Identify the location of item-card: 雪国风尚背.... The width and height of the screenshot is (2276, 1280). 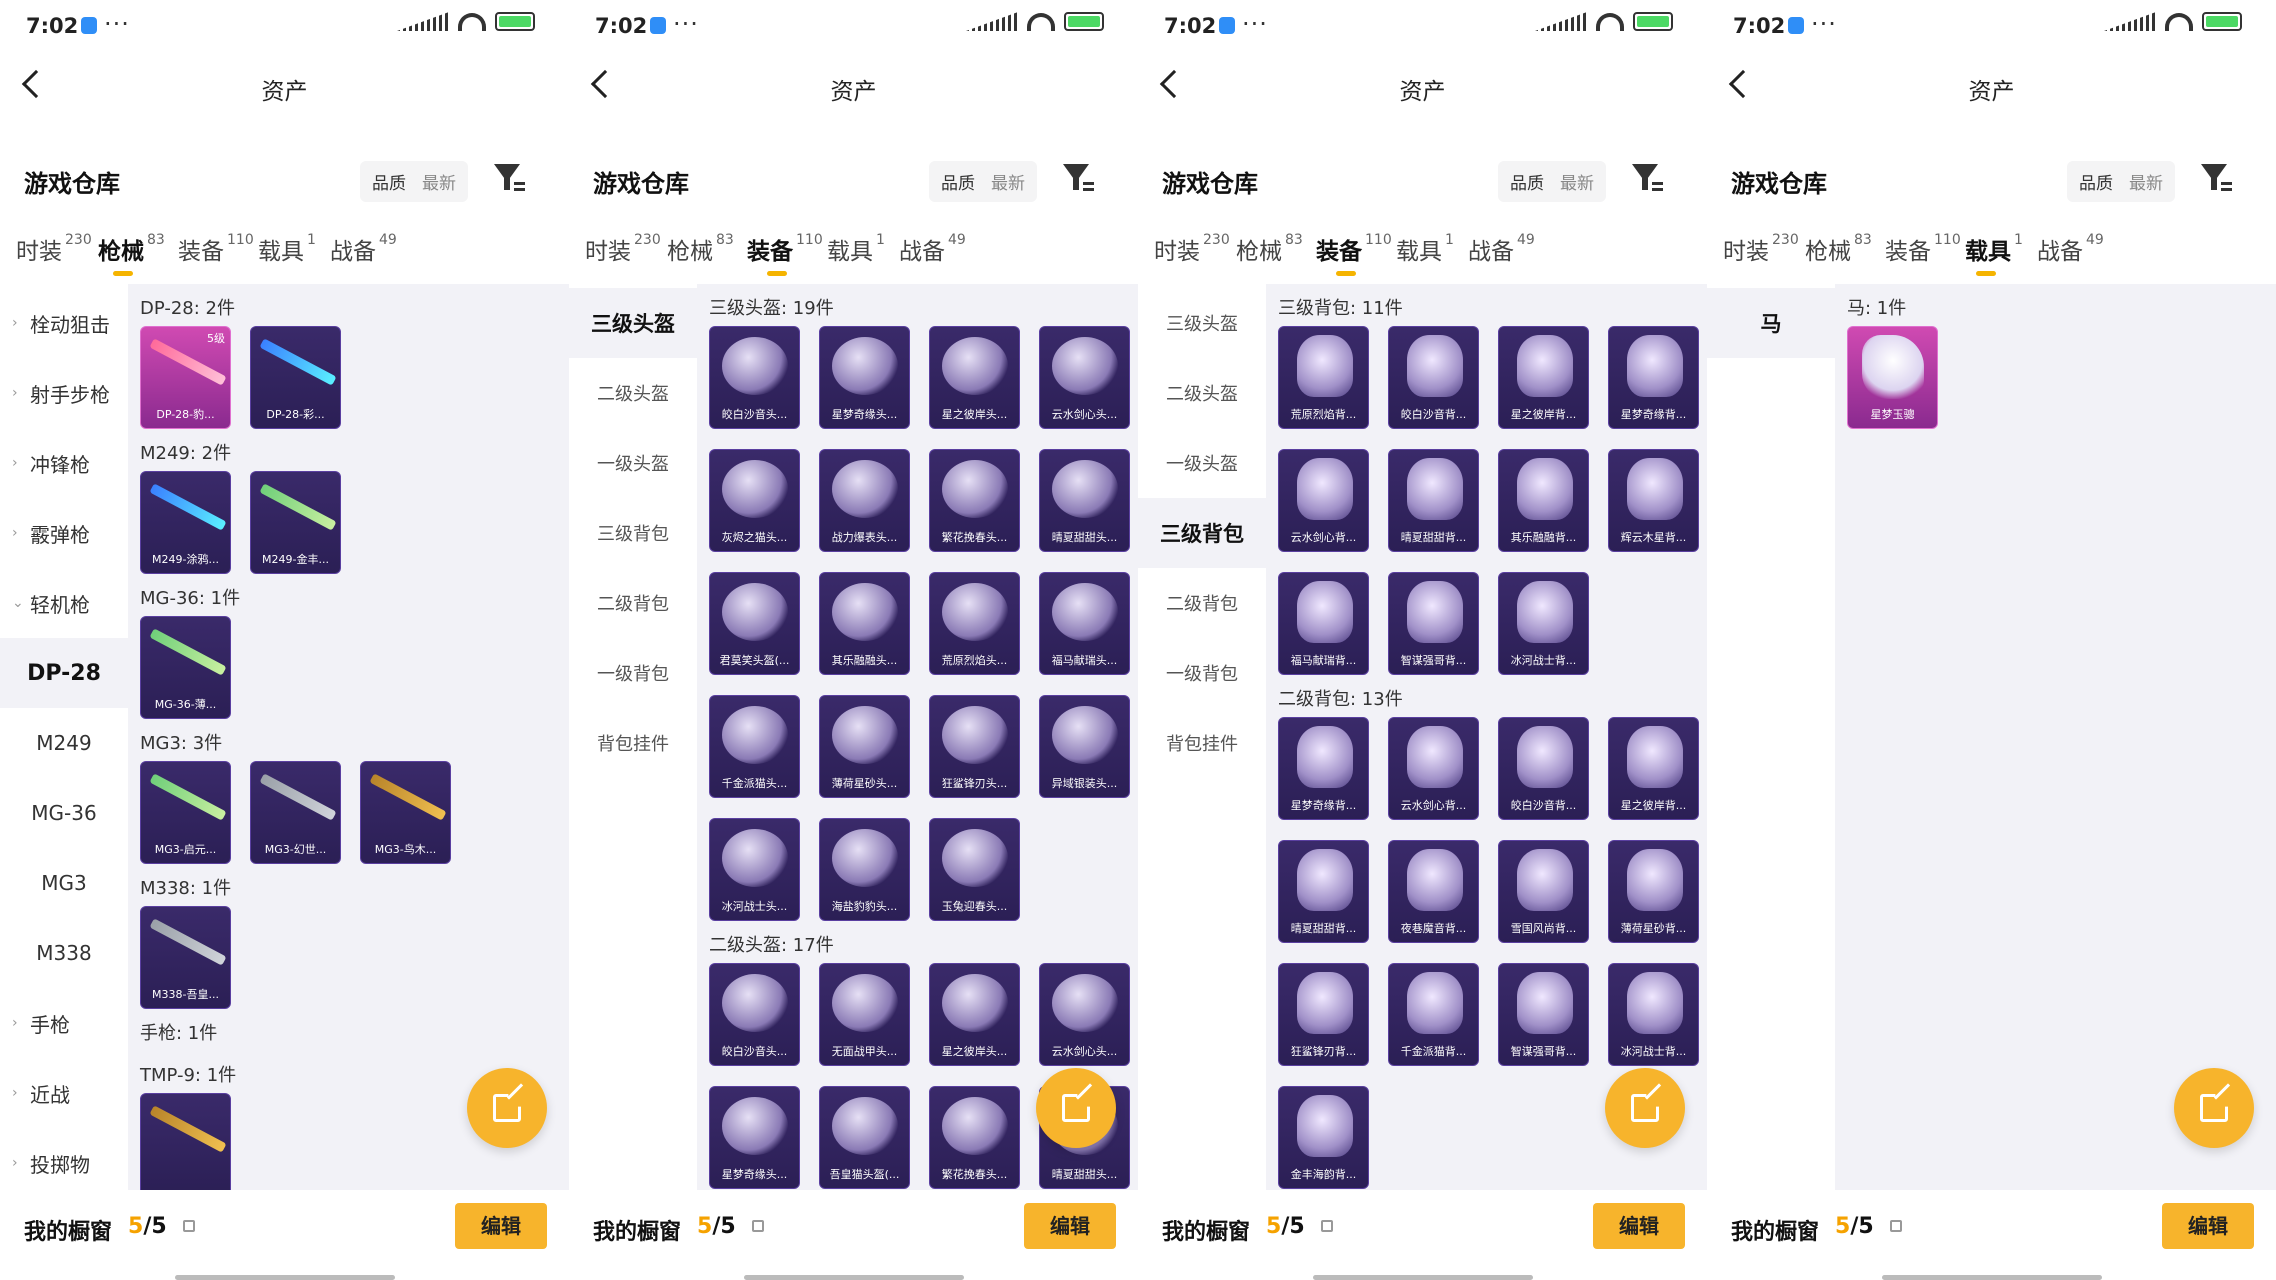
(1543, 891).